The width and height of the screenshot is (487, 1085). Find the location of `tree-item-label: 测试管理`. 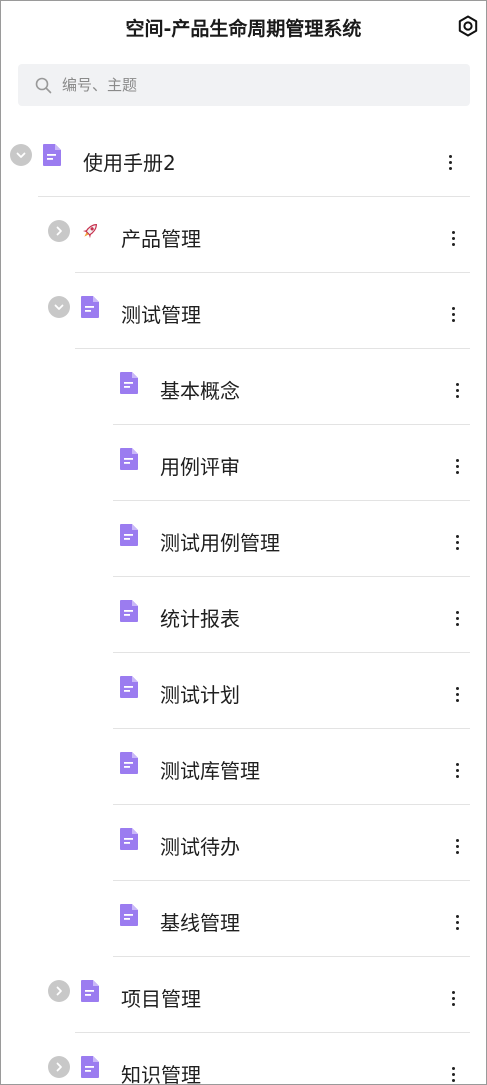

tree-item-label: 测试管理 is located at coordinates (161, 315).